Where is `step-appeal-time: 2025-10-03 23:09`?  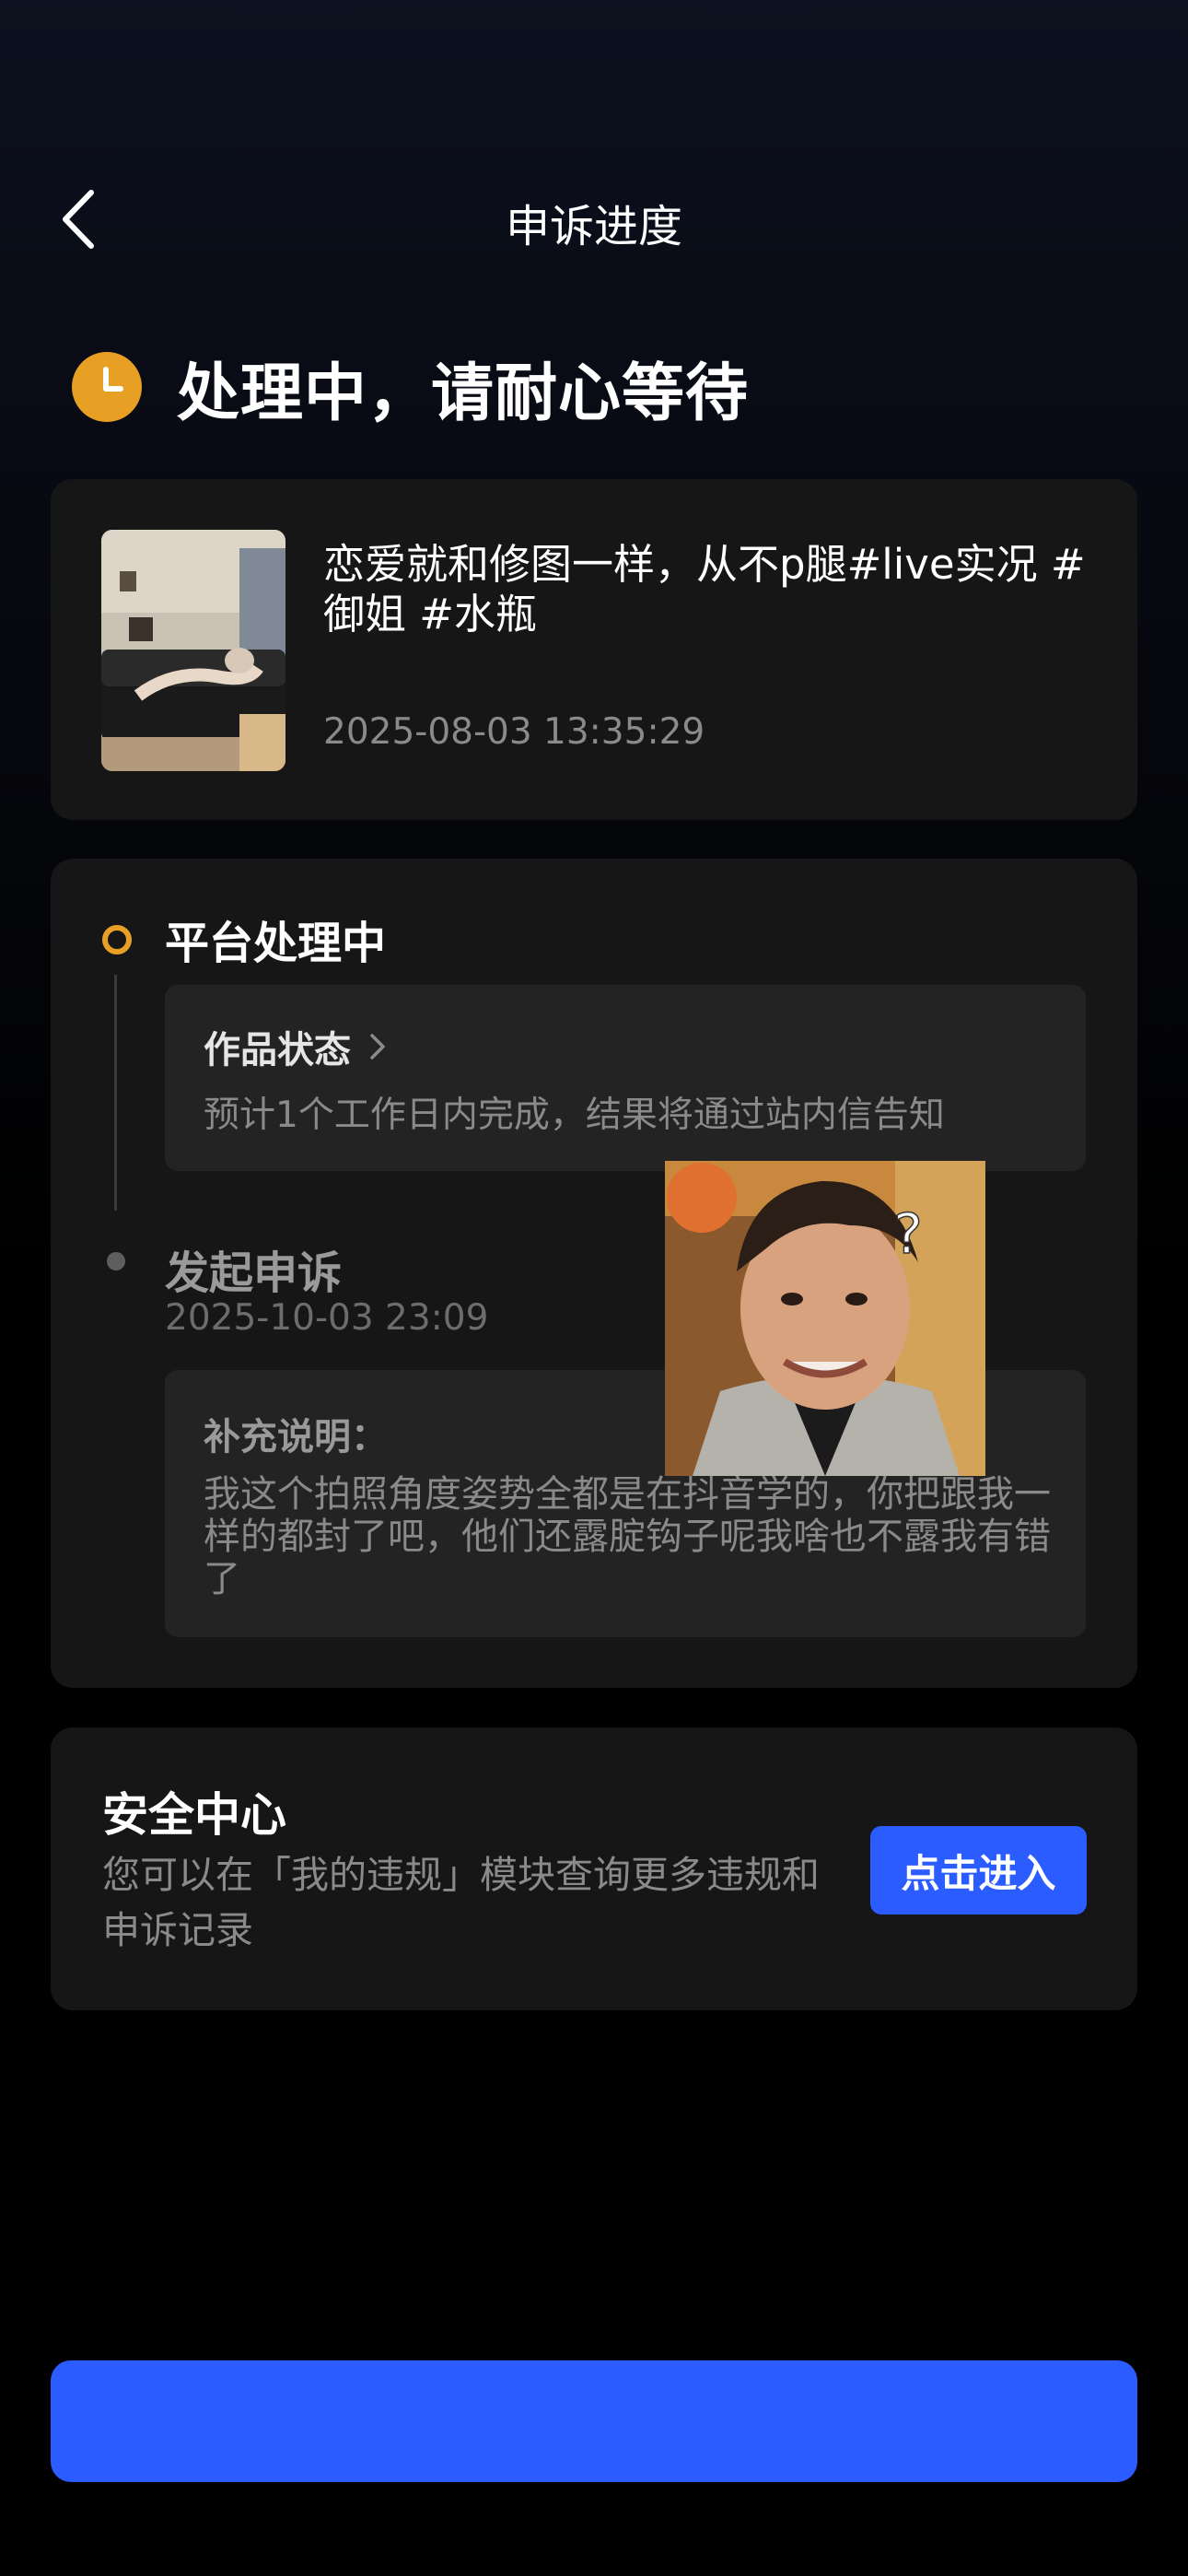 step-appeal-time: 2025-10-03 23:09 is located at coordinates (327, 1318).